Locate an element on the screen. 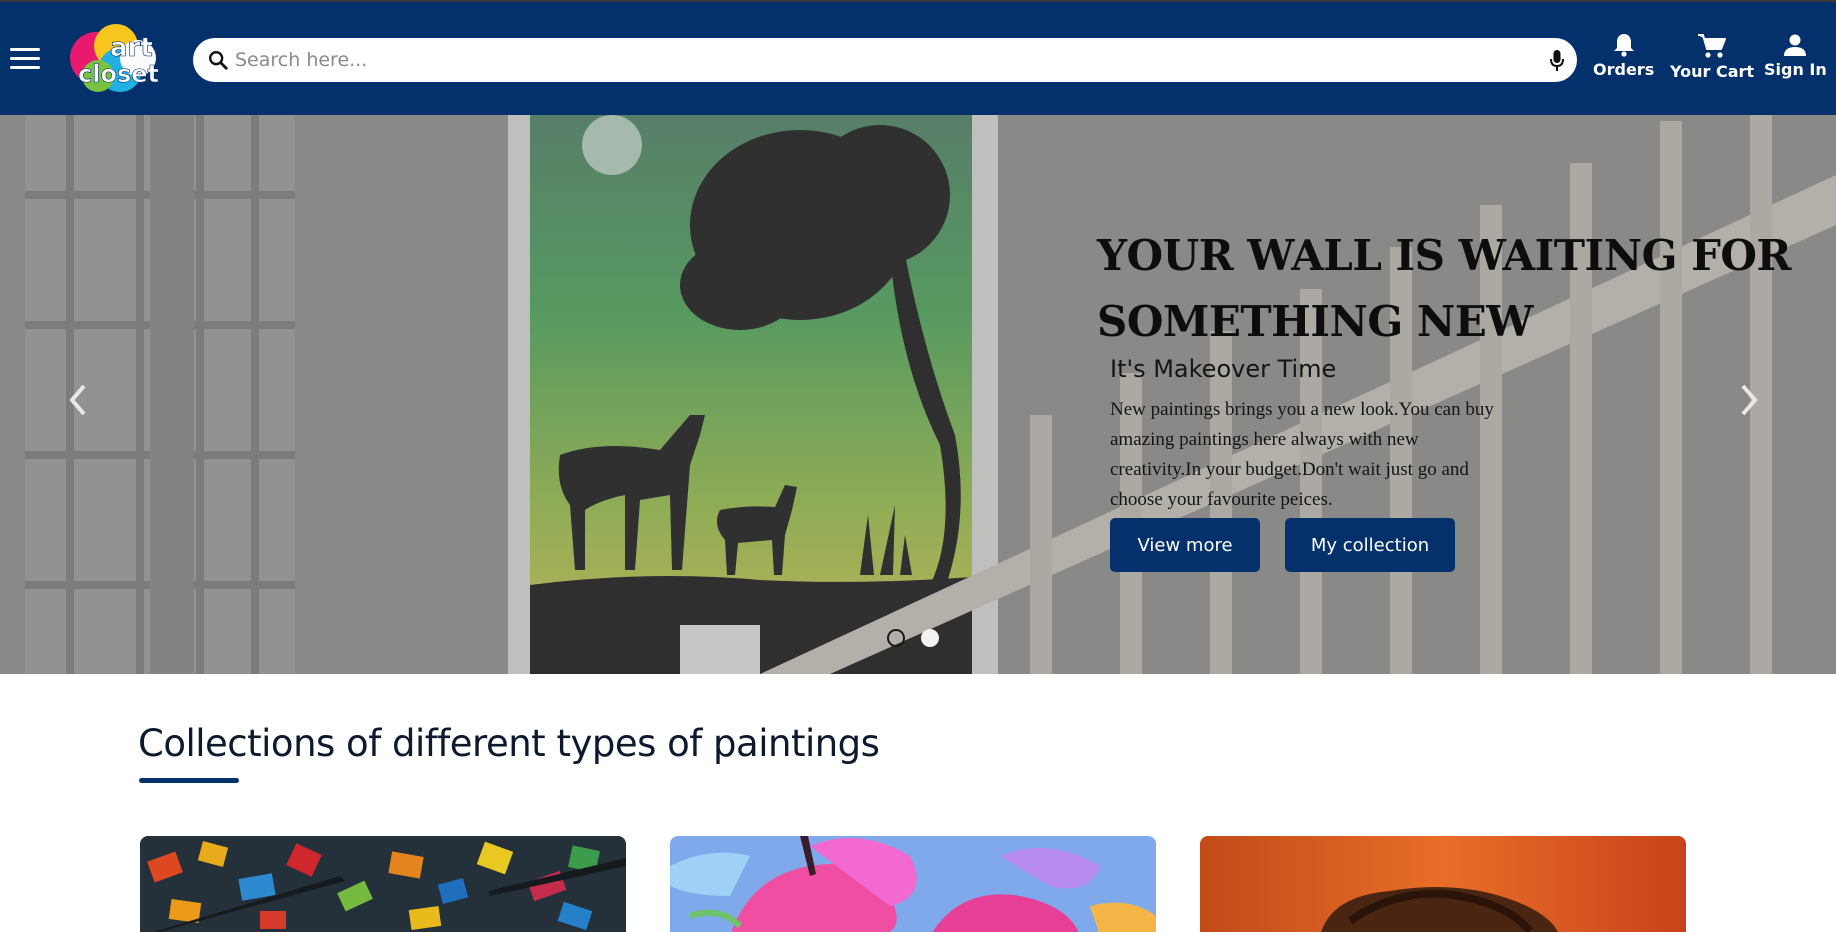 The image size is (1836, 932). search-icon is located at coordinates (218, 60).